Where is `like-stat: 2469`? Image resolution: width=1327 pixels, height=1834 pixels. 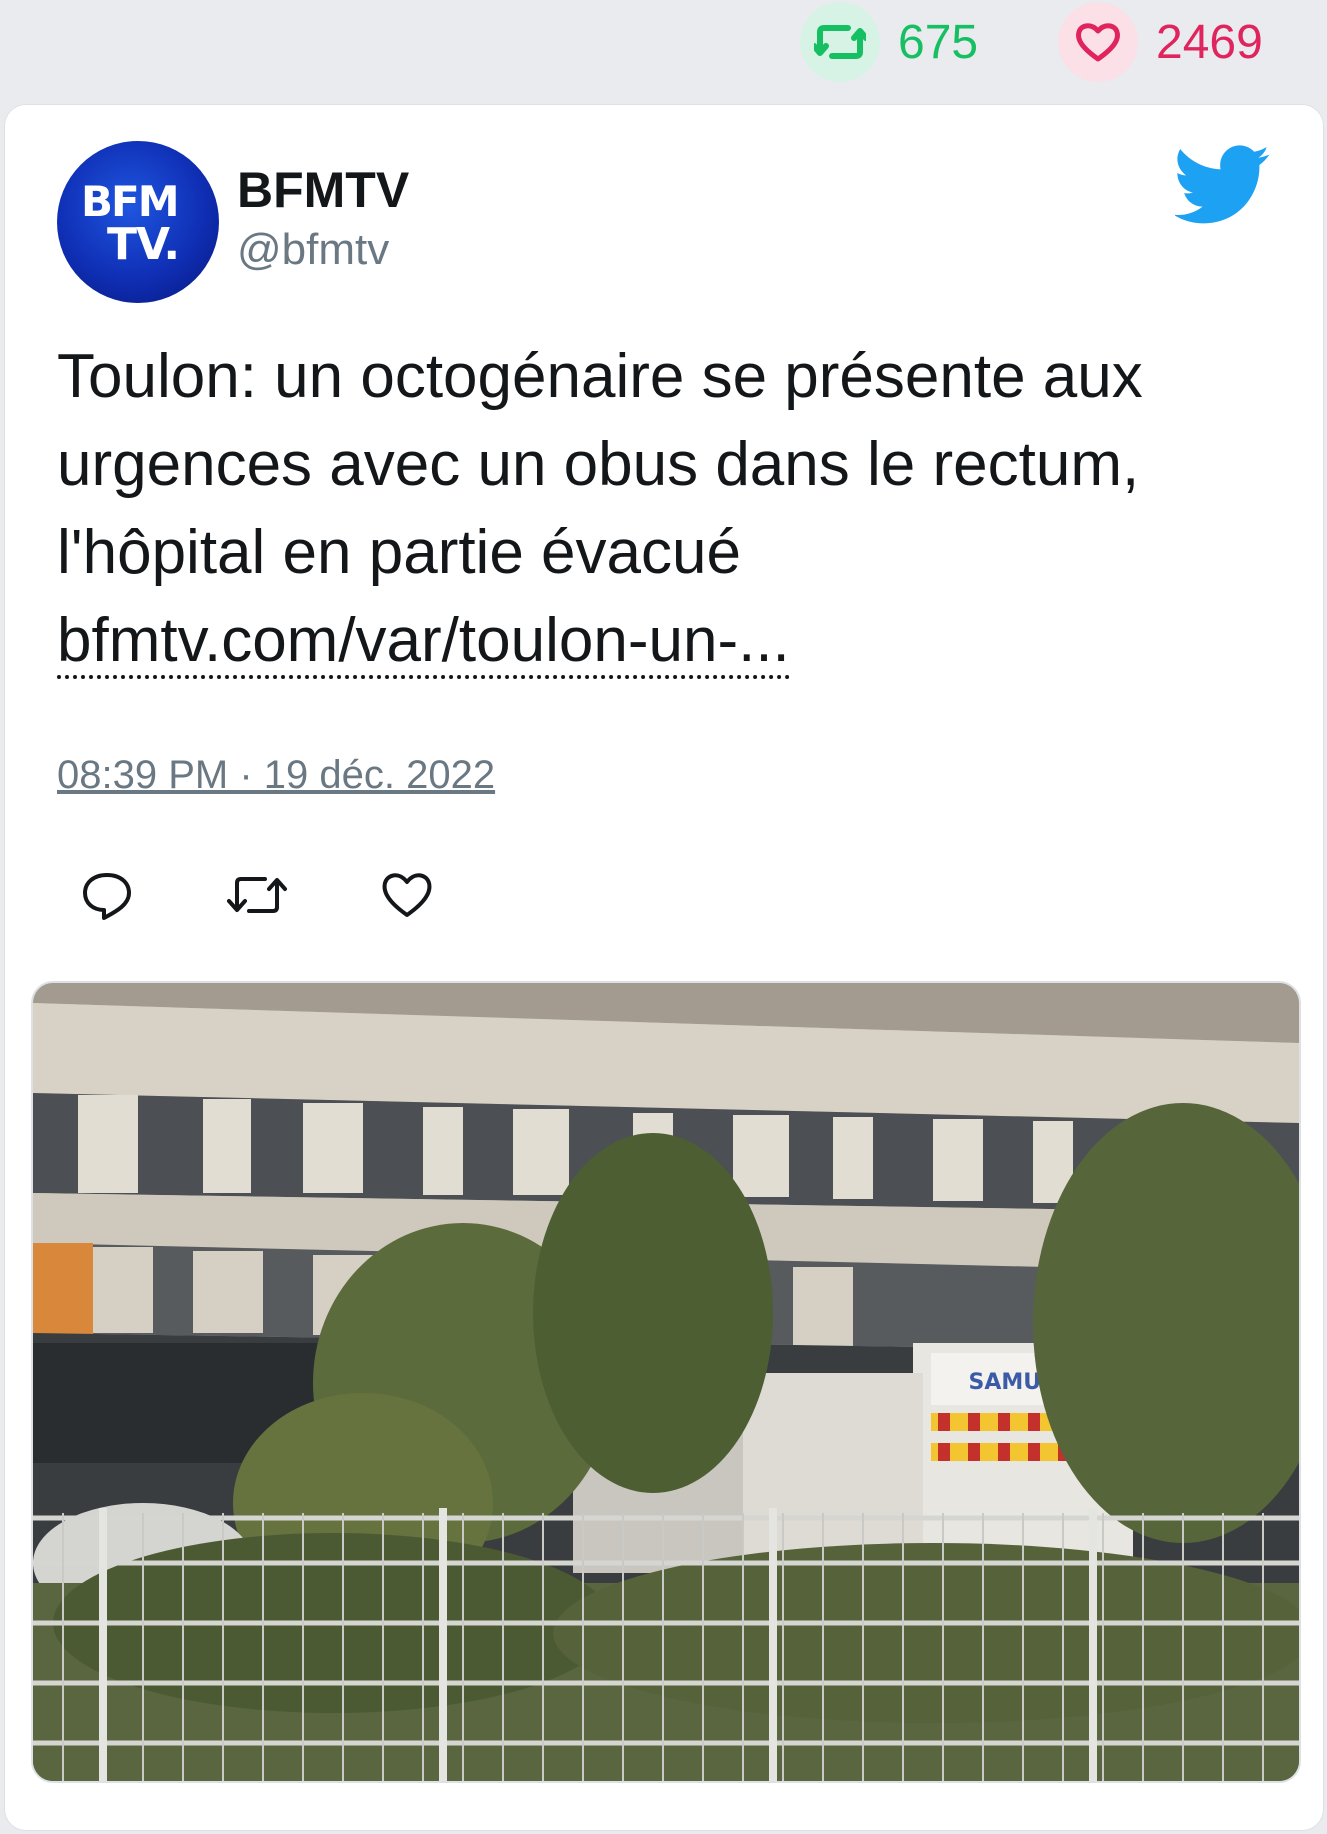
like-stat: 2469 is located at coordinates (1160, 42).